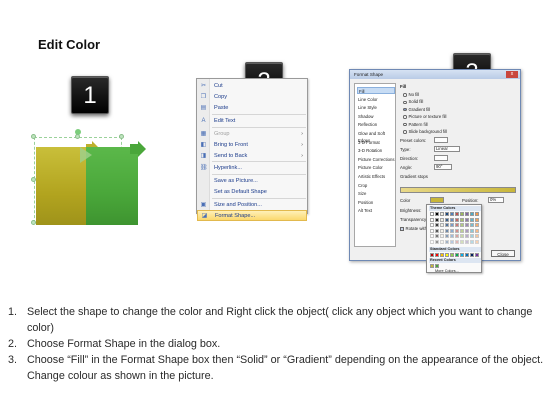 This screenshot has width=560, height=420. What do you see at coordinates (441, 140) in the screenshot?
I see `preset-colors-dropdown` at bounding box center [441, 140].